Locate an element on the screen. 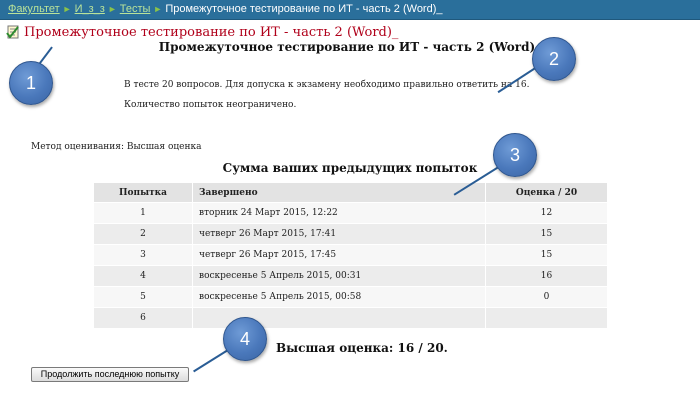 The width and height of the screenshot is (700, 400). table-header-row: Попытка Завершено Оценка / 20 is located at coordinates (351, 193).